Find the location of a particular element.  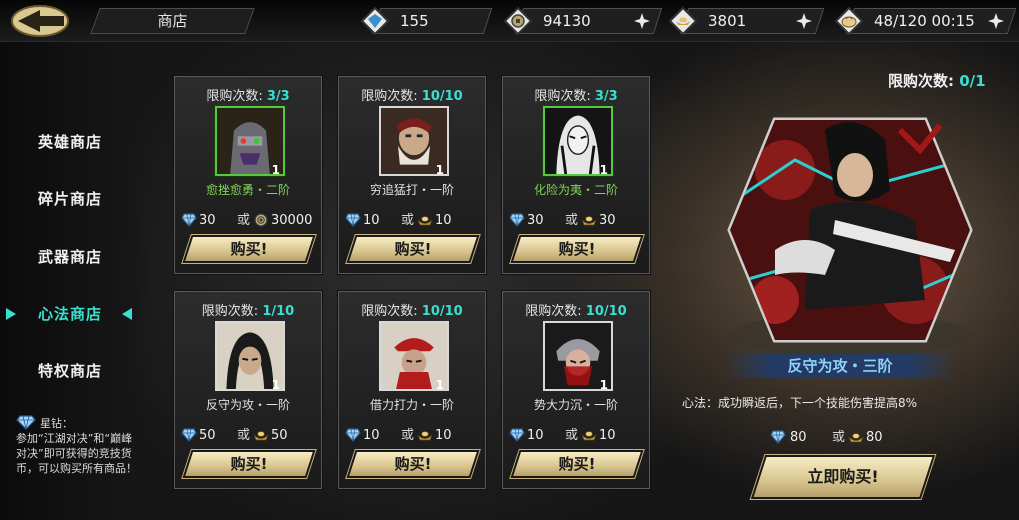

star-diamond-icon is located at coordinates (26, 422).